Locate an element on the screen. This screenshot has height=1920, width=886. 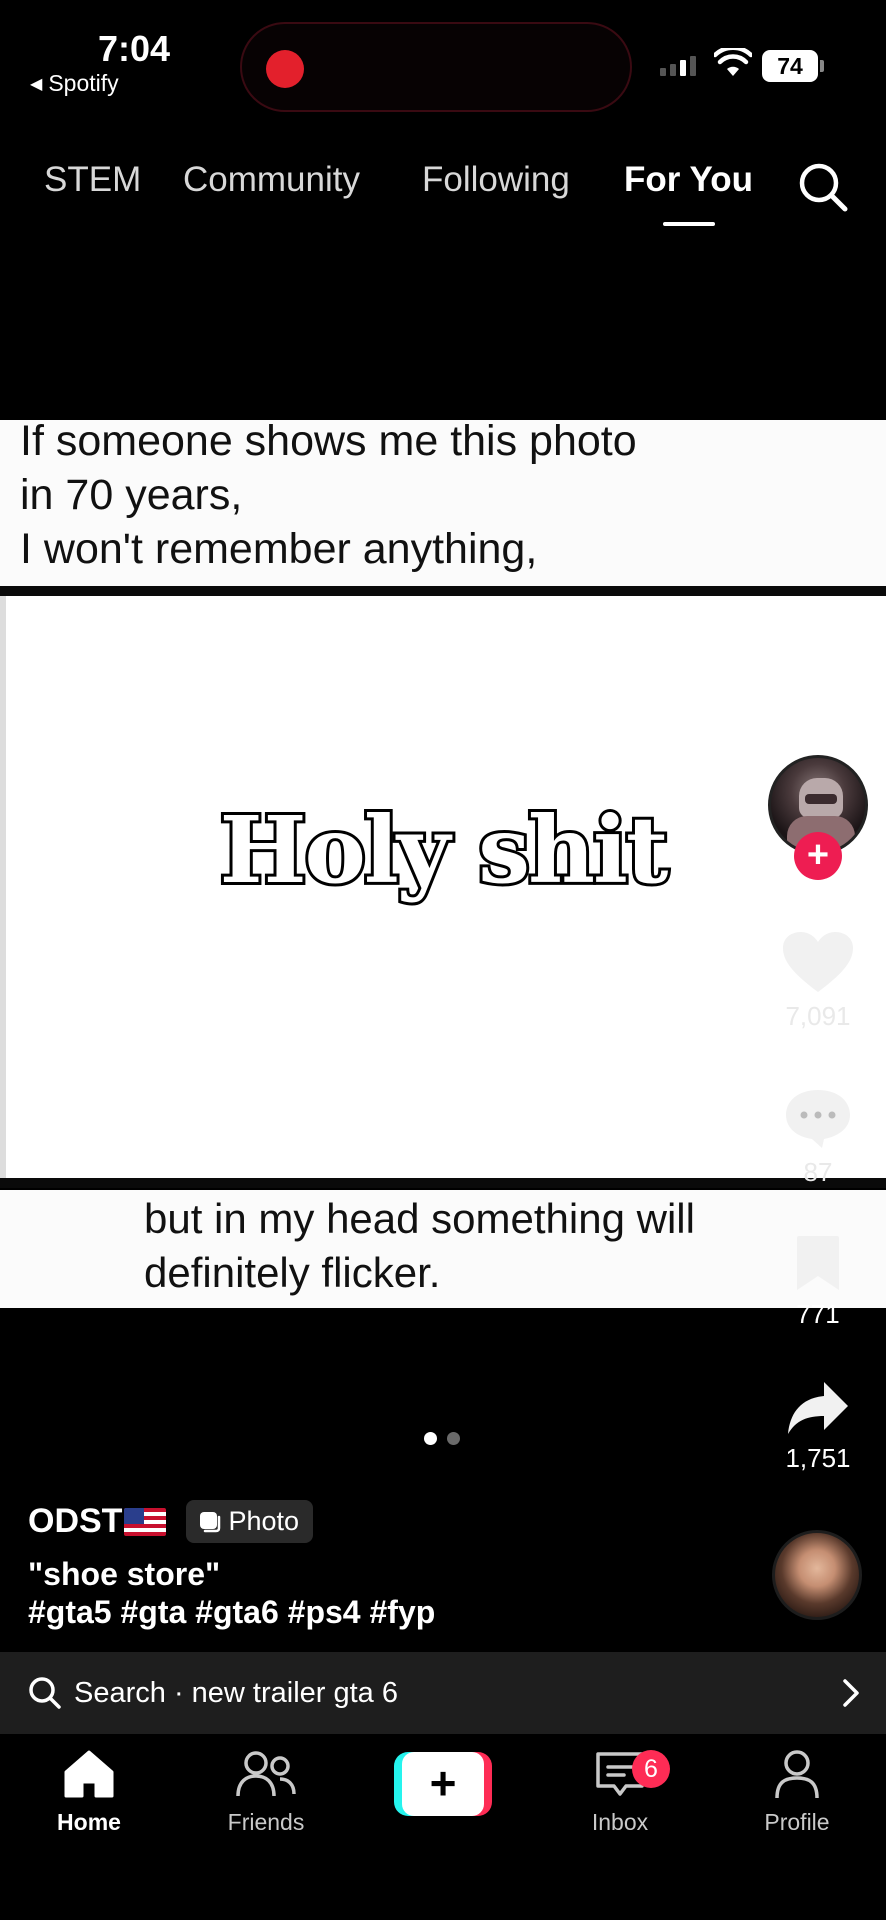
tab-community: Community is located at coordinates (271, 180).